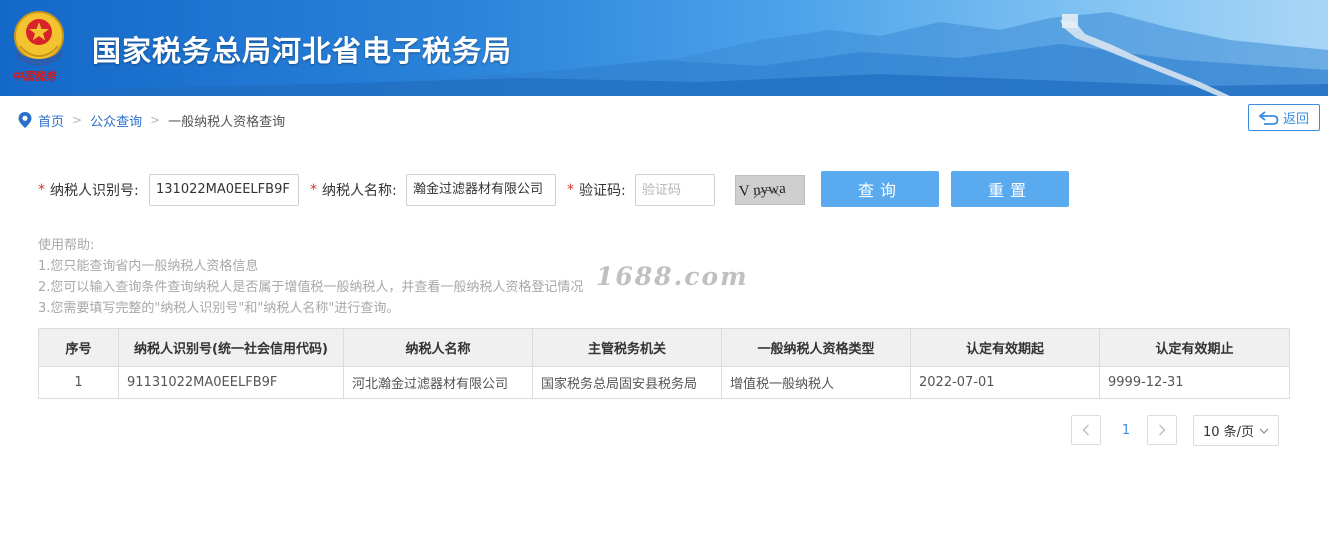  Describe the element at coordinates (1005, 347) in the screenshot. I see `column-header-valid-from: 认定有效期起` at that location.